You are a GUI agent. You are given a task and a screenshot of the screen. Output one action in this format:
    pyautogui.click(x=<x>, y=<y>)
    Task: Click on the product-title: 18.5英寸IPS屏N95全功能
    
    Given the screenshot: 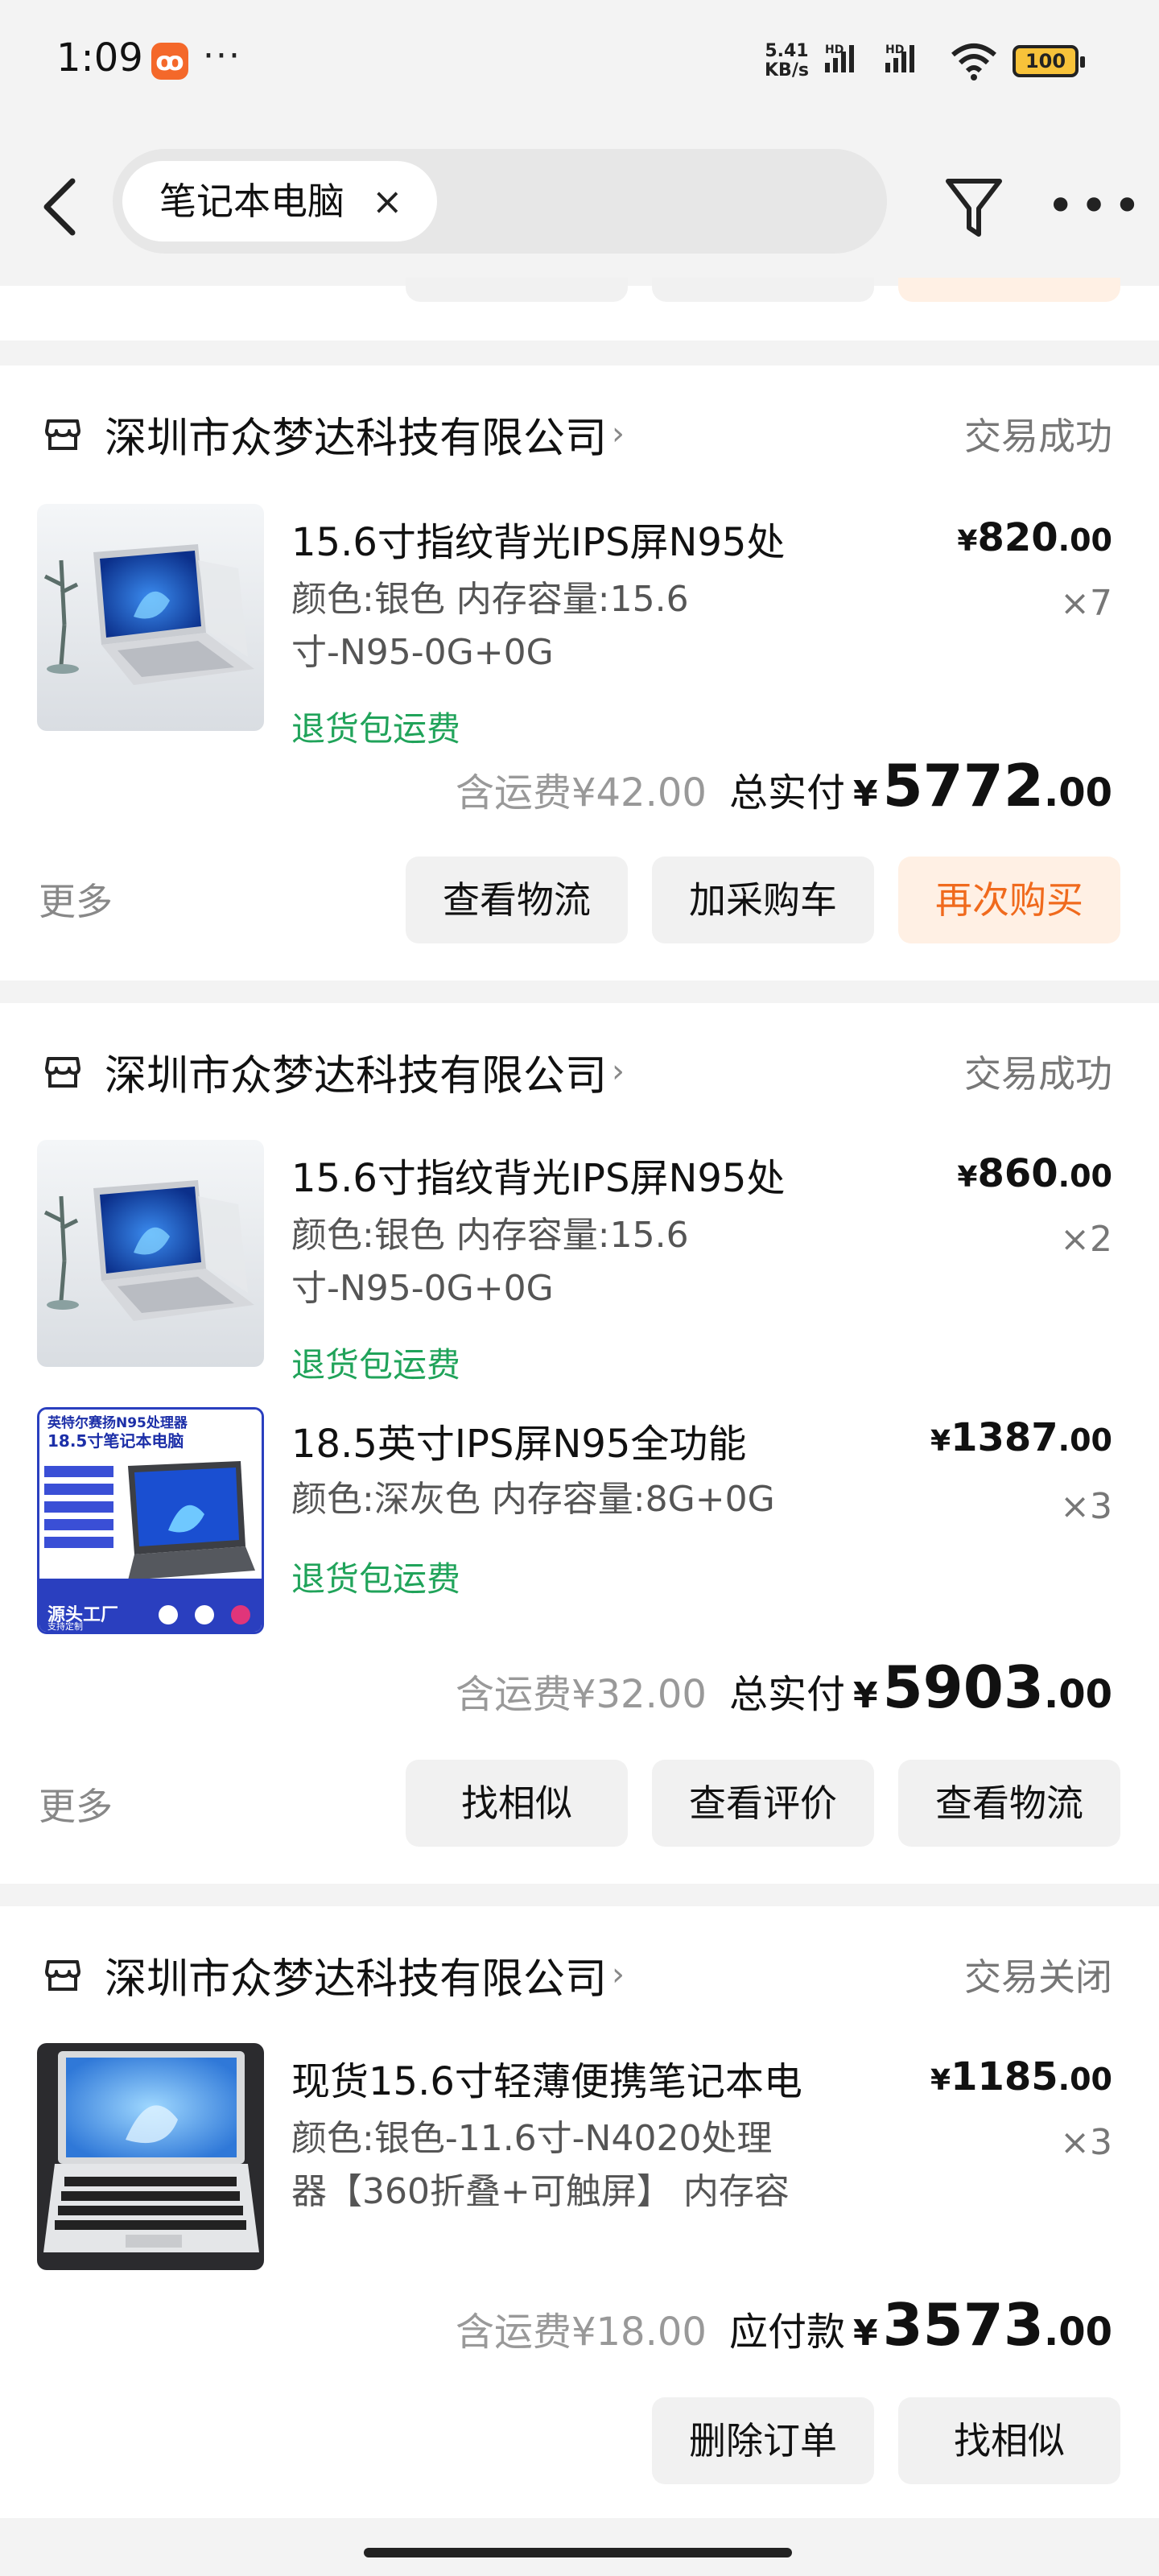 What is the action you would take?
    pyautogui.click(x=518, y=1440)
    